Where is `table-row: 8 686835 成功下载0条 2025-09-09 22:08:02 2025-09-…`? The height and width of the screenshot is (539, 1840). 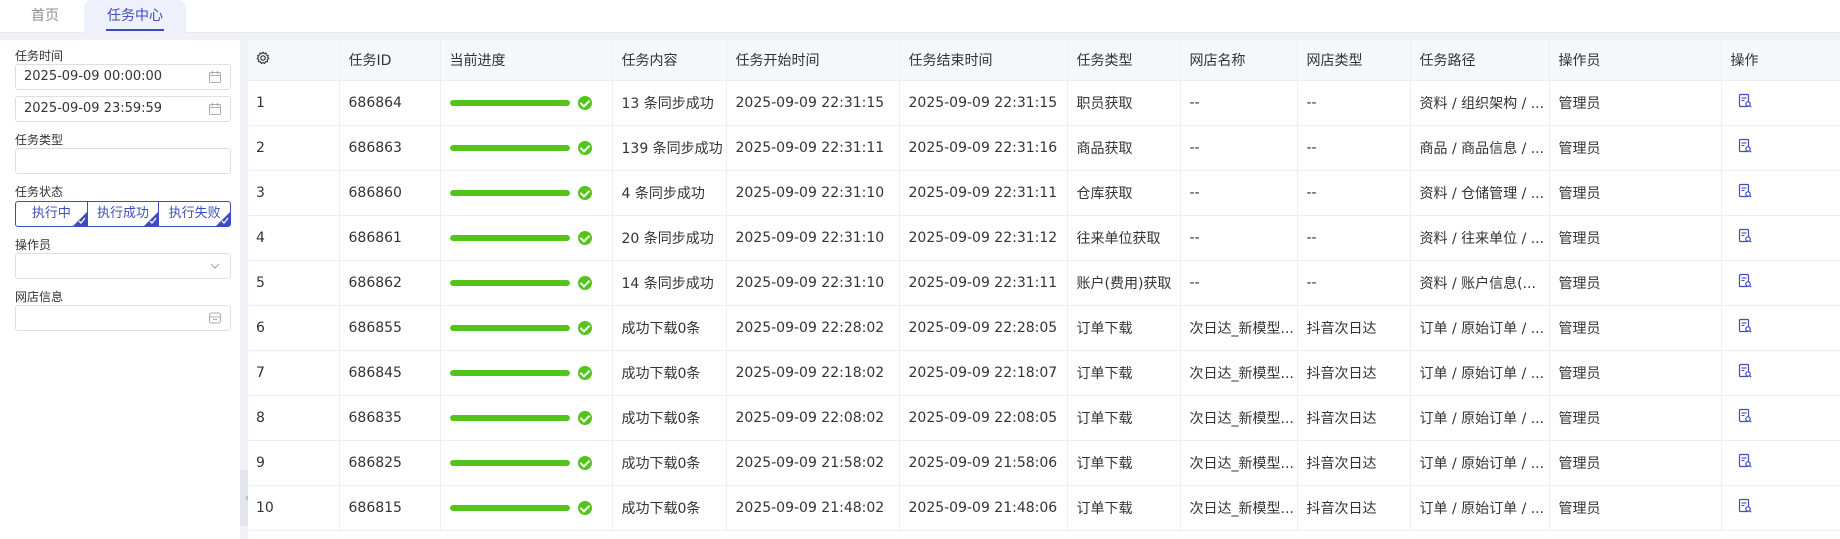 table-row: 8 686835 成功下载0条 2025-09-09 22:08:02 2025-09-… is located at coordinates (1044, 418).